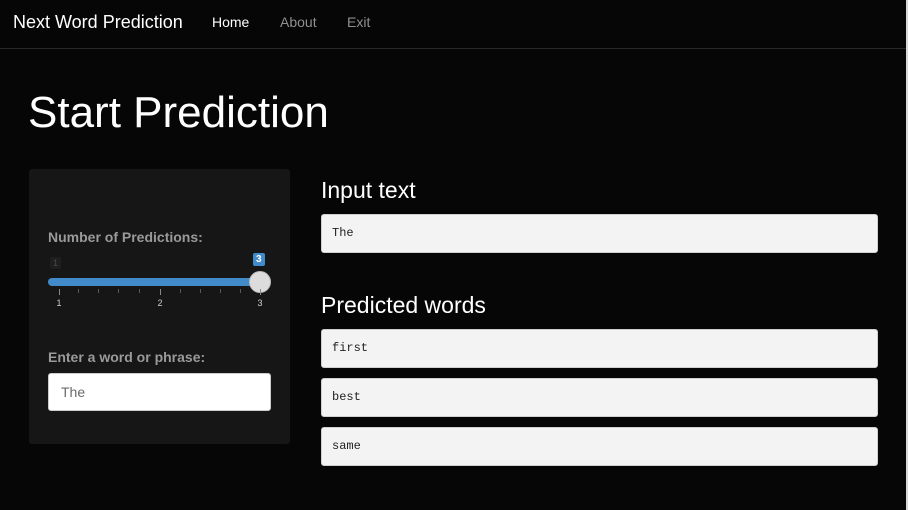  What do you see at coordinates (230, 22) in the screenshot?
I see `nav-tab-home: Home` at bounding box center [230, 22].